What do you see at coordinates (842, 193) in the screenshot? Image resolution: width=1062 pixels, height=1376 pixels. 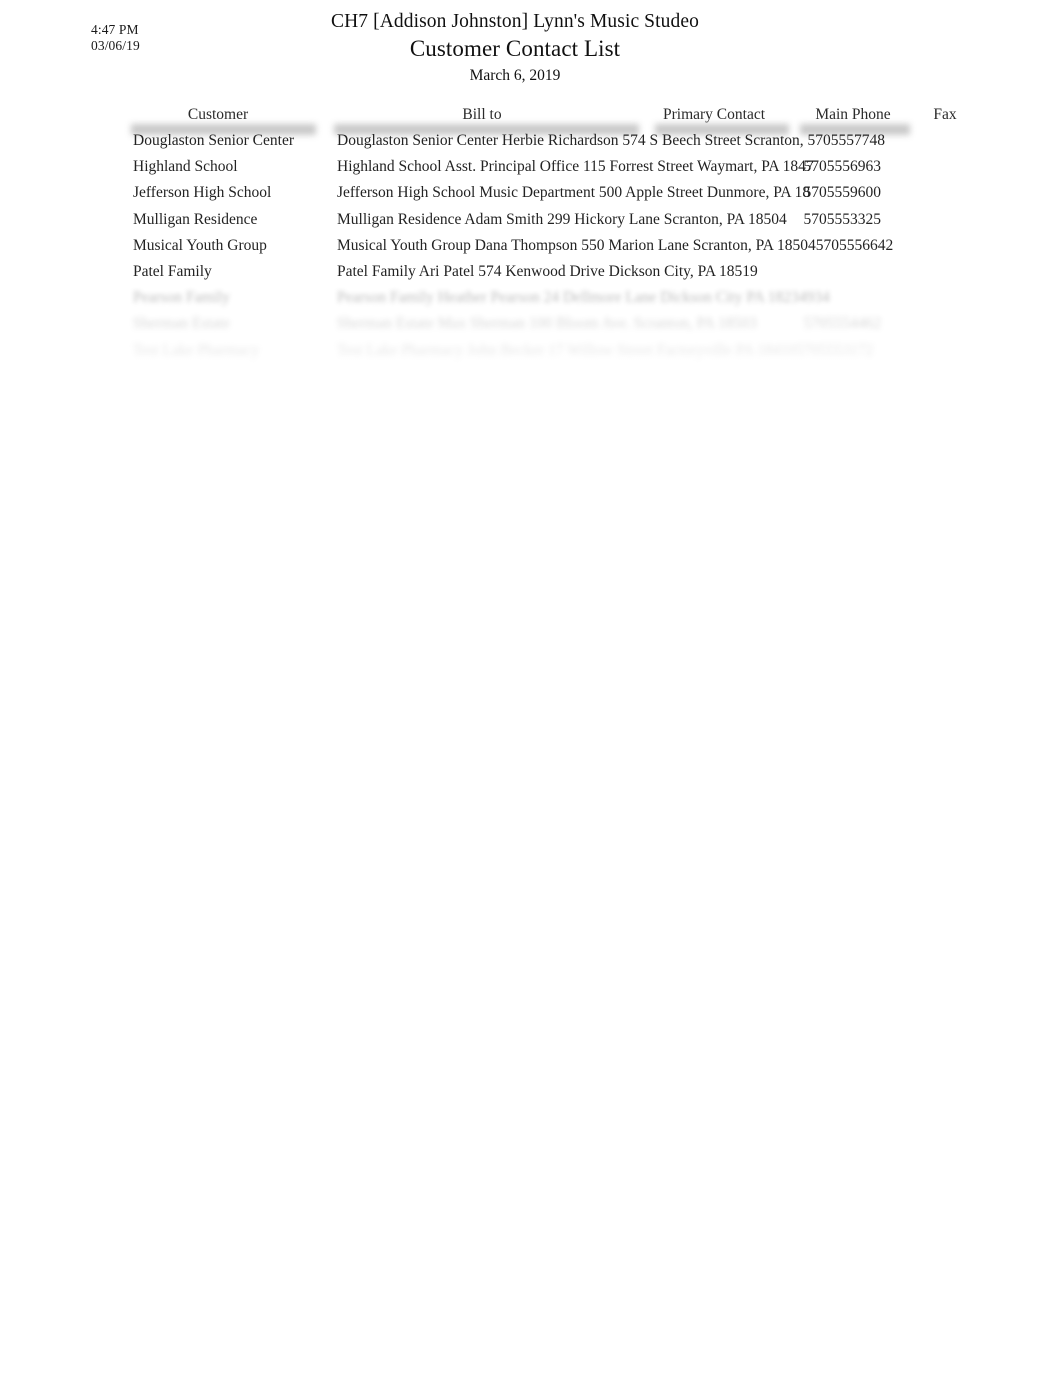 I see `cell-main-phone: 5705559600` at bounding box center [842, 193].